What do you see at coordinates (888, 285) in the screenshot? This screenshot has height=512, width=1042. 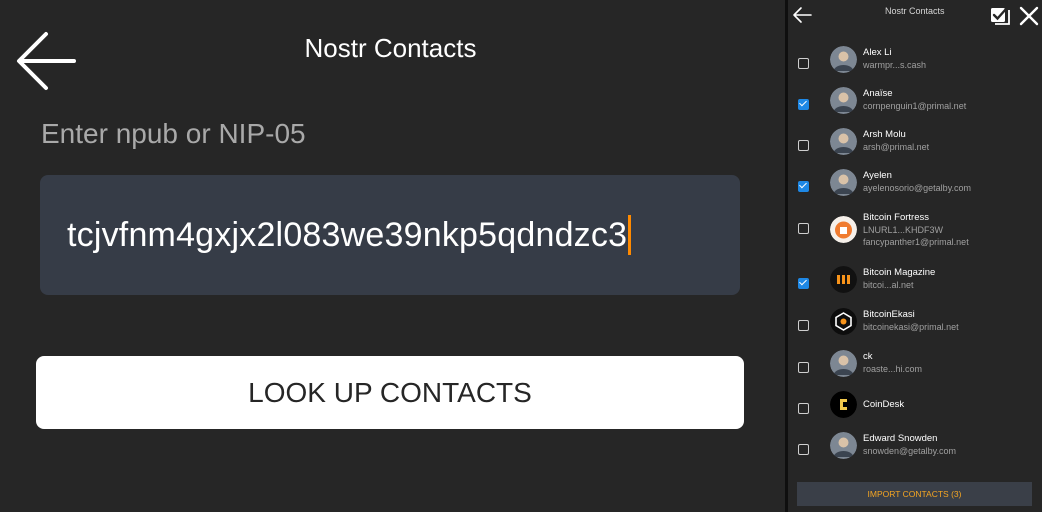 I see `contact-address: bitcoi...al.net` at bounding box center [888, 285].